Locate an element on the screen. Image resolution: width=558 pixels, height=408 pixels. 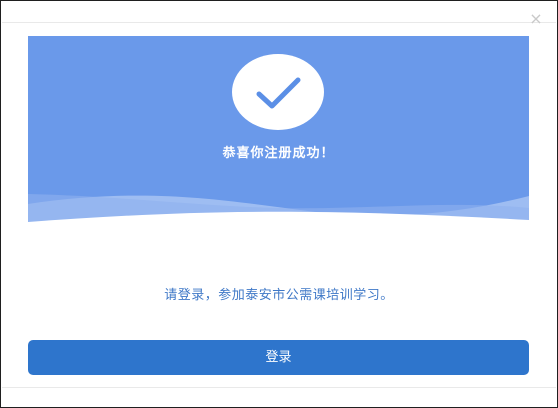
success-title: 恭喜你注册成功！ is located at coordinates (278, 153).